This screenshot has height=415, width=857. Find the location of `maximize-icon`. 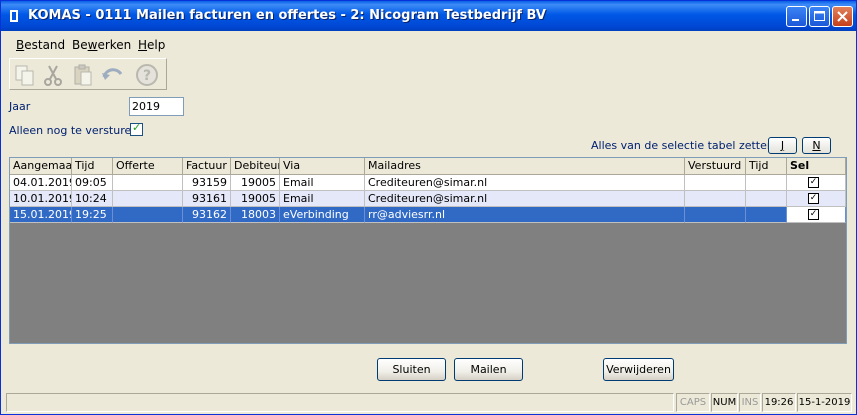

maximize-icon is located at coordinates (819, 16).